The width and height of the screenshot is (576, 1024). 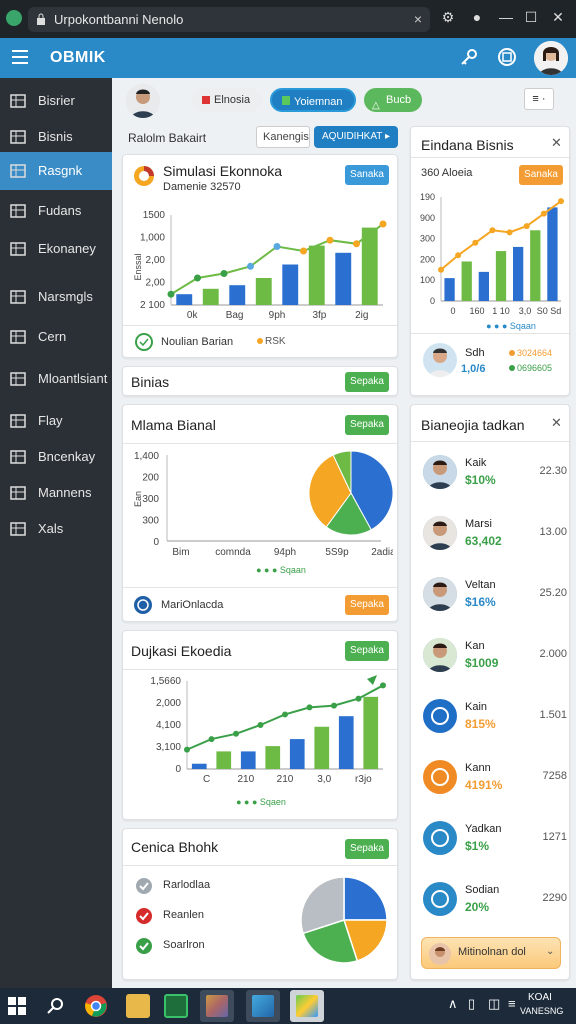 What do you see at coordinates (556, 143) in the screenshot?
I see `card-eindana-close-icon: ✕` at bounding box center [556, 143].